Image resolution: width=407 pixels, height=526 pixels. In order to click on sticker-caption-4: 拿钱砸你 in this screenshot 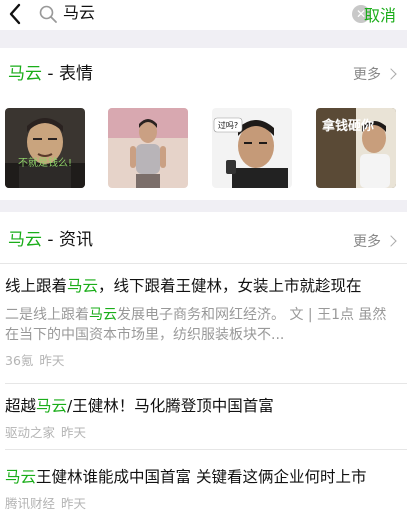, I will do `click(347, 126)`.